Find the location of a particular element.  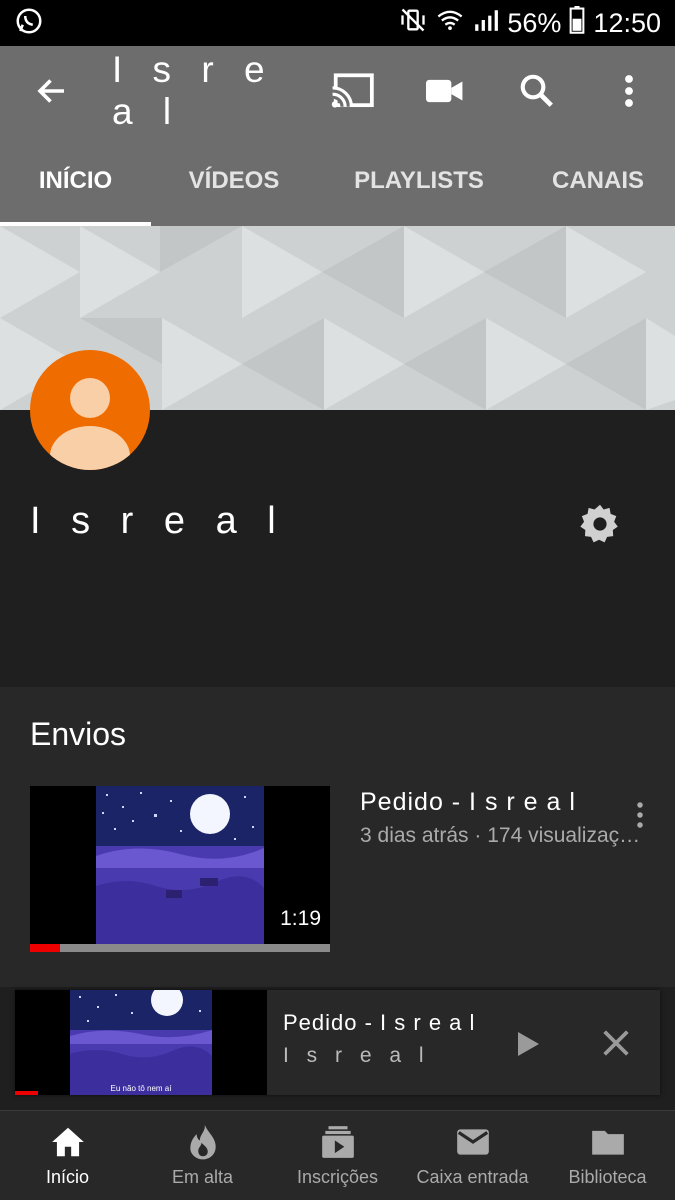

nav-label: Biblioteca is located at coordinates (607, 1177).